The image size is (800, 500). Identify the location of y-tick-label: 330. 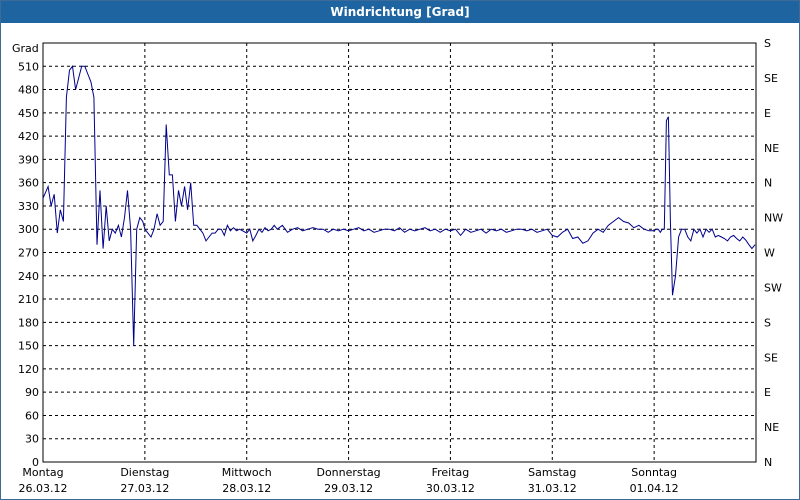
(28, 206).